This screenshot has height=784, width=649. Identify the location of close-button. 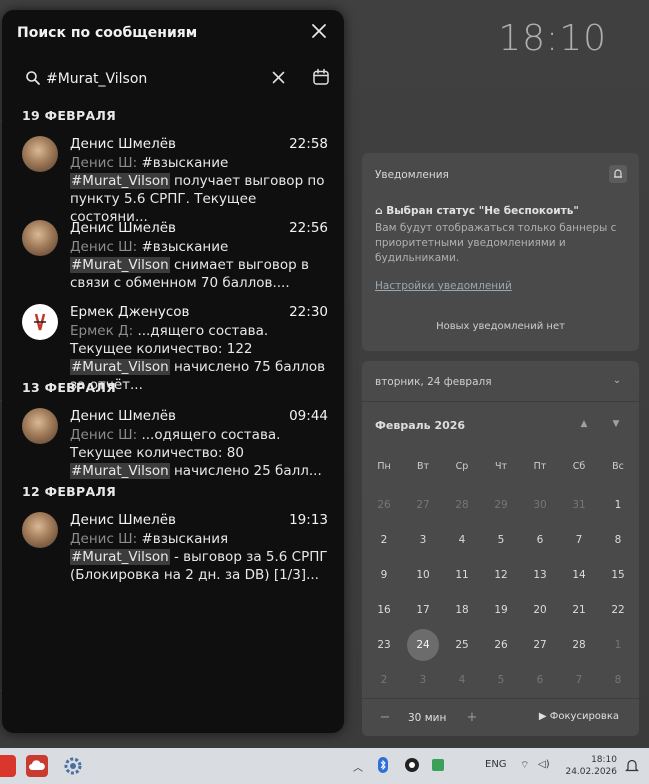
(319, 31).